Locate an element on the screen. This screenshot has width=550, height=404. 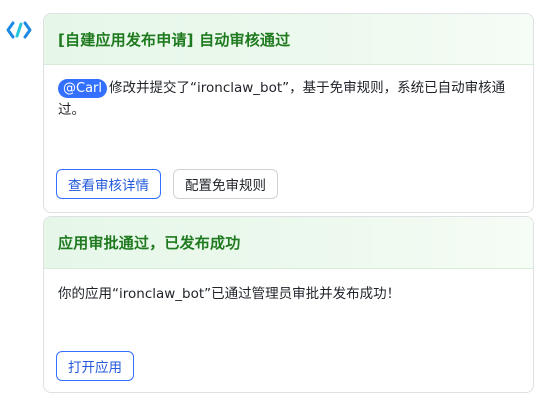
card-actions: 查看审核详情 配置免审规则 is located at coordinates (167, 184).